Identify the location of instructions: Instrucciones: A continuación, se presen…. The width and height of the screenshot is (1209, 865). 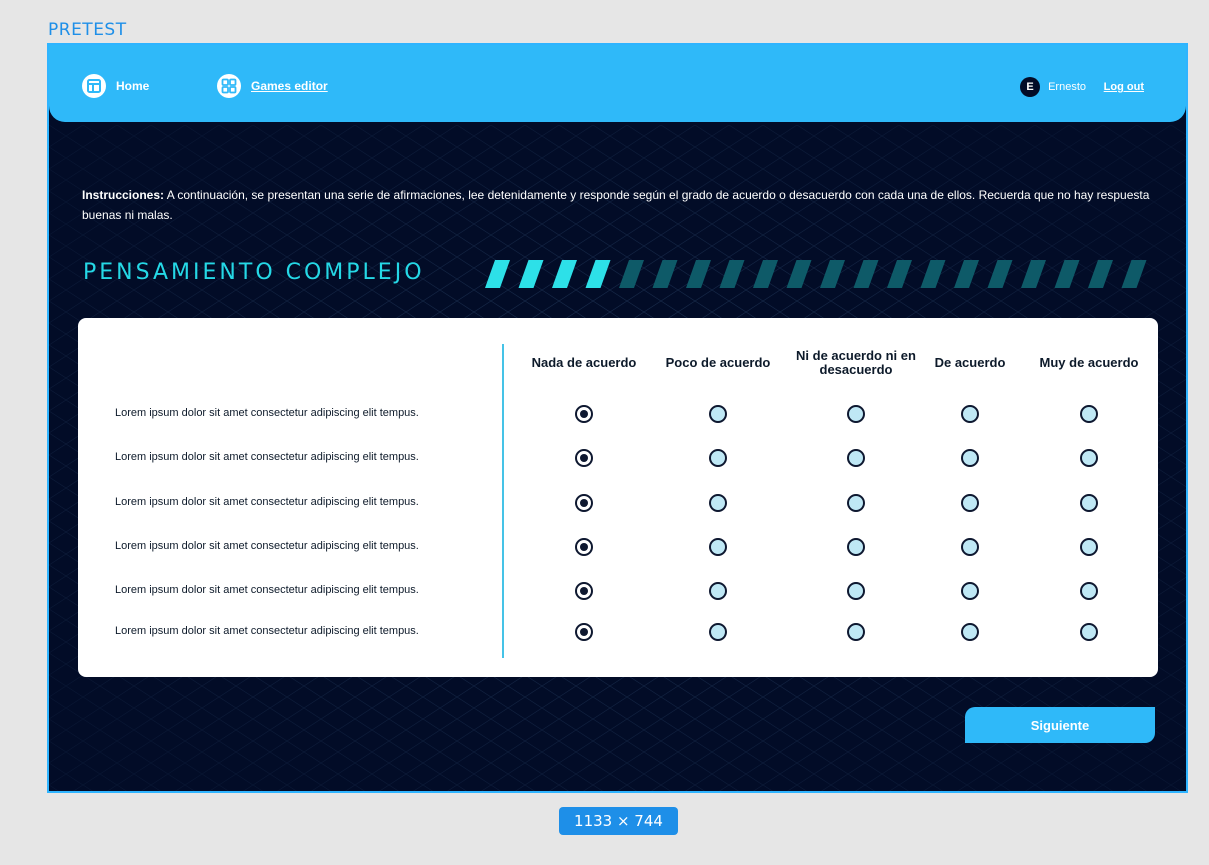
(622, 205).